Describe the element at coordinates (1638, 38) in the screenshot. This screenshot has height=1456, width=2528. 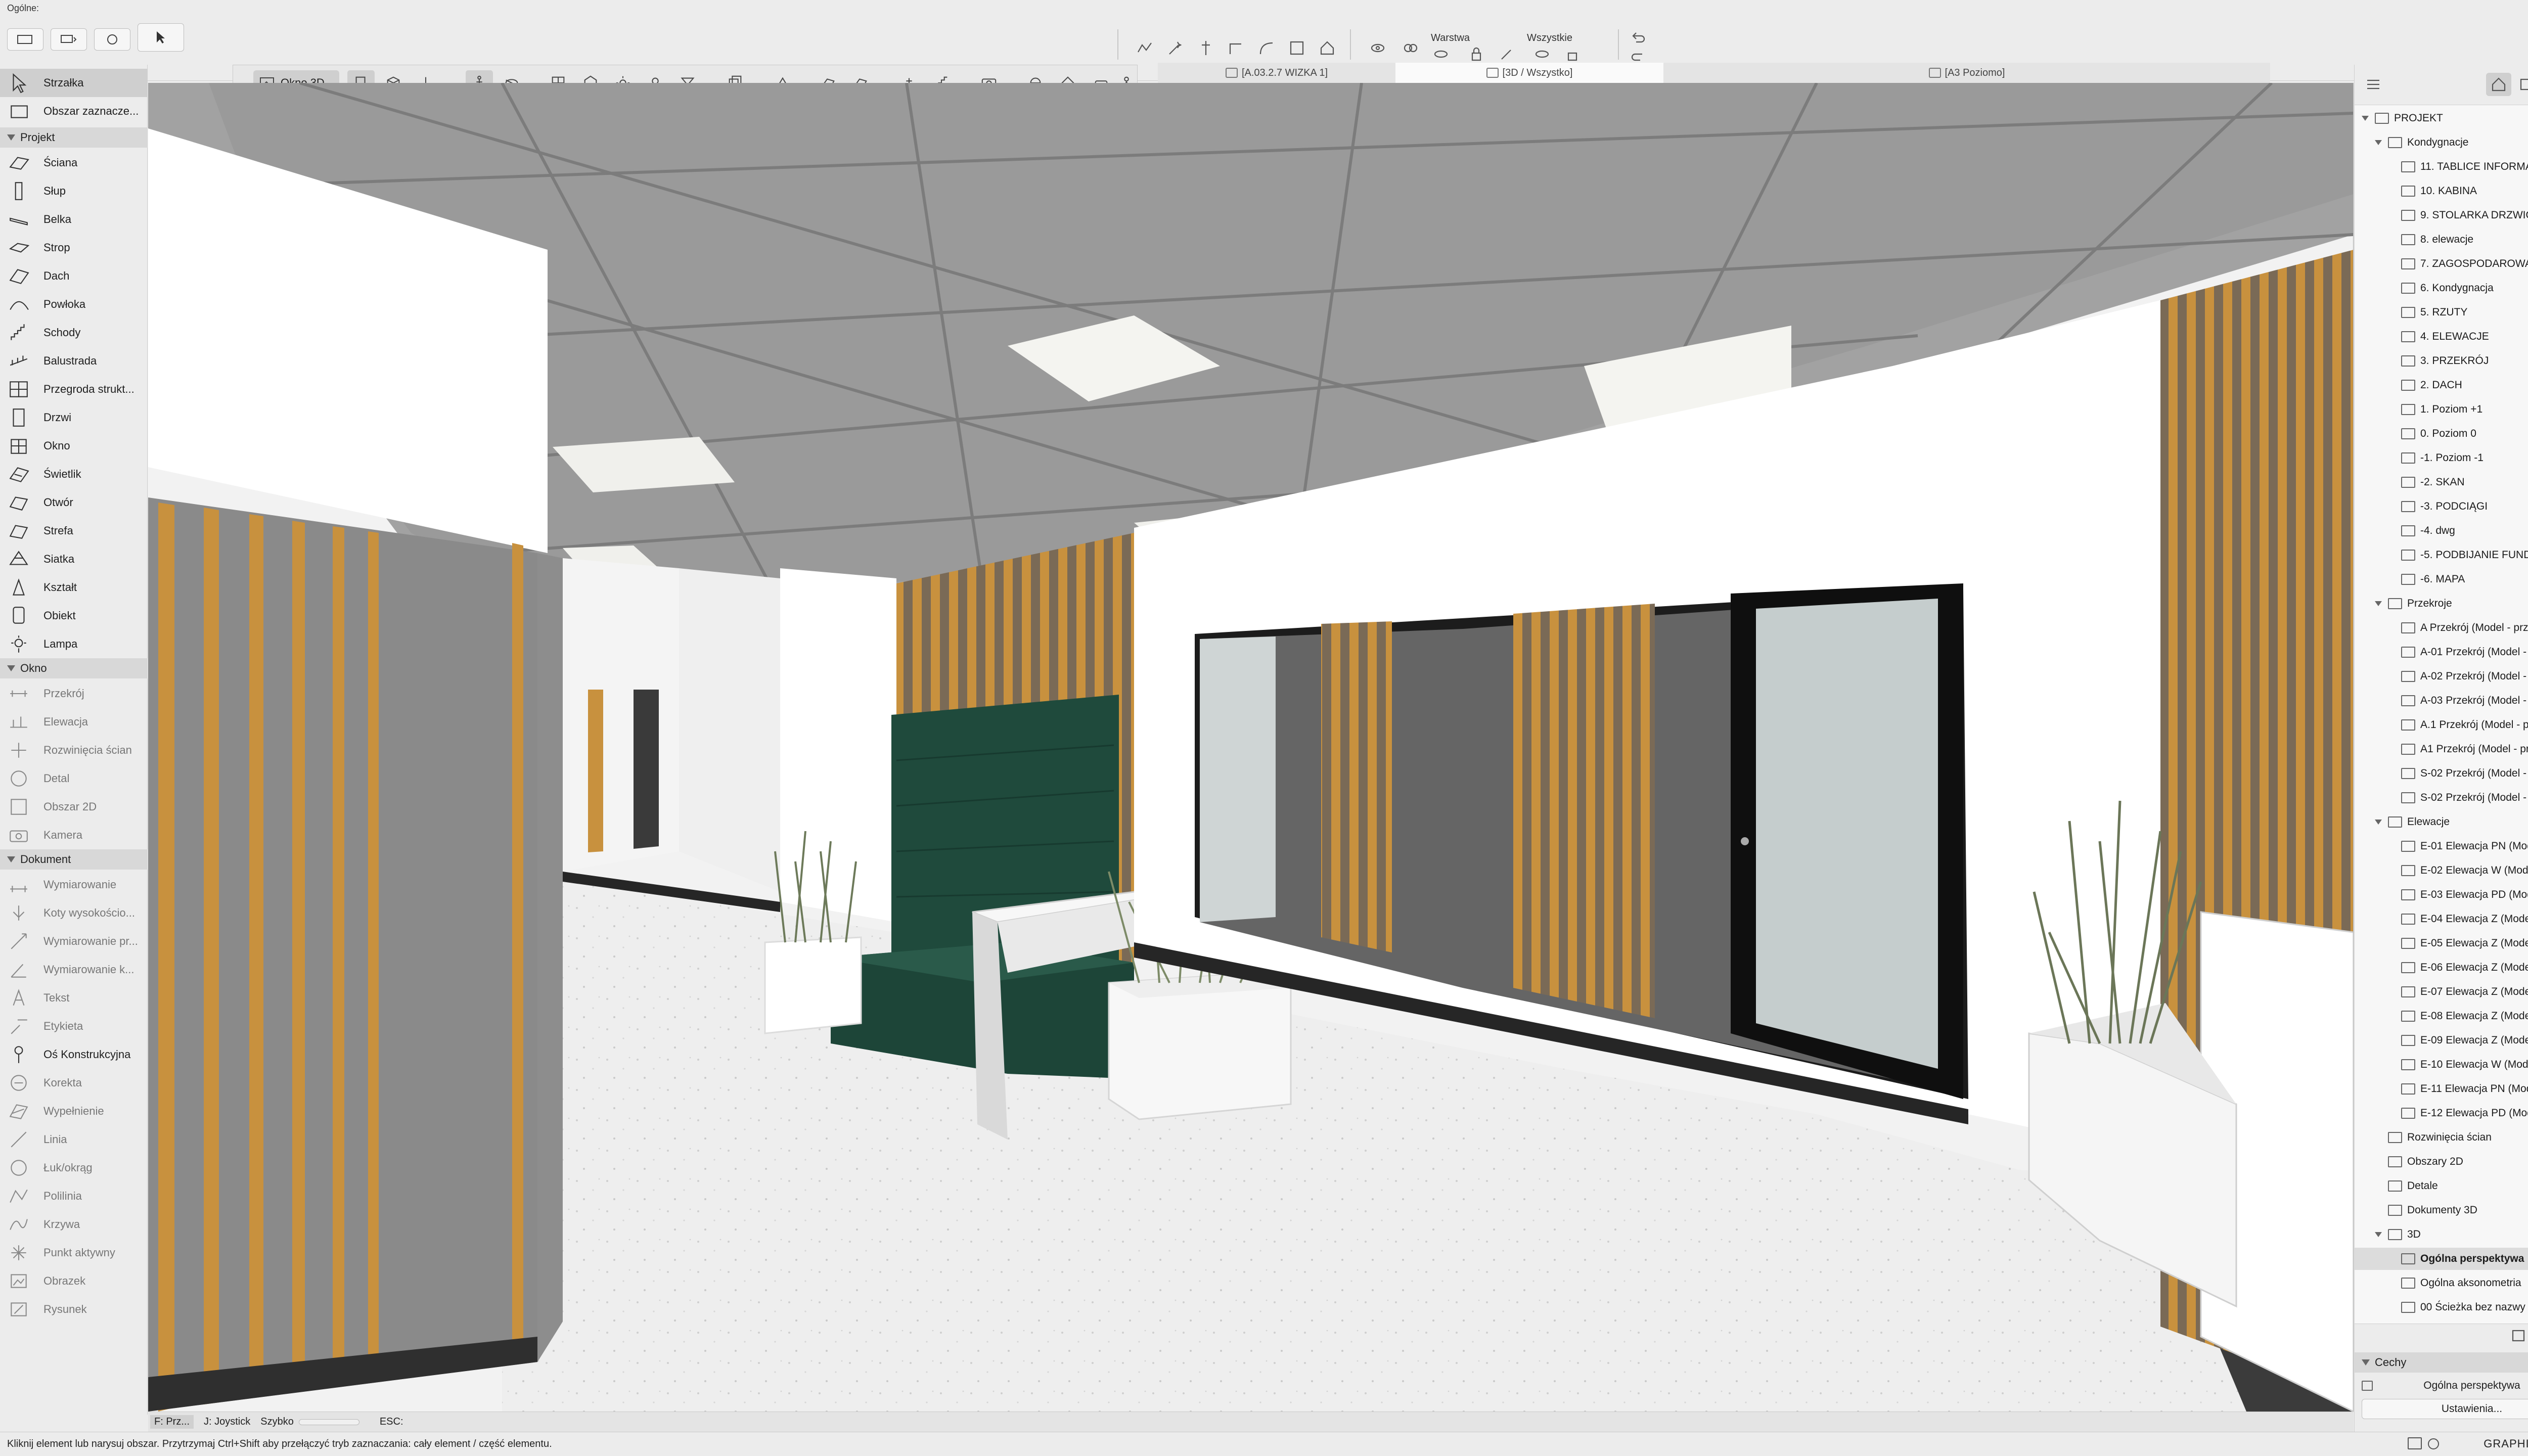
I see `undo-icon` at that location.